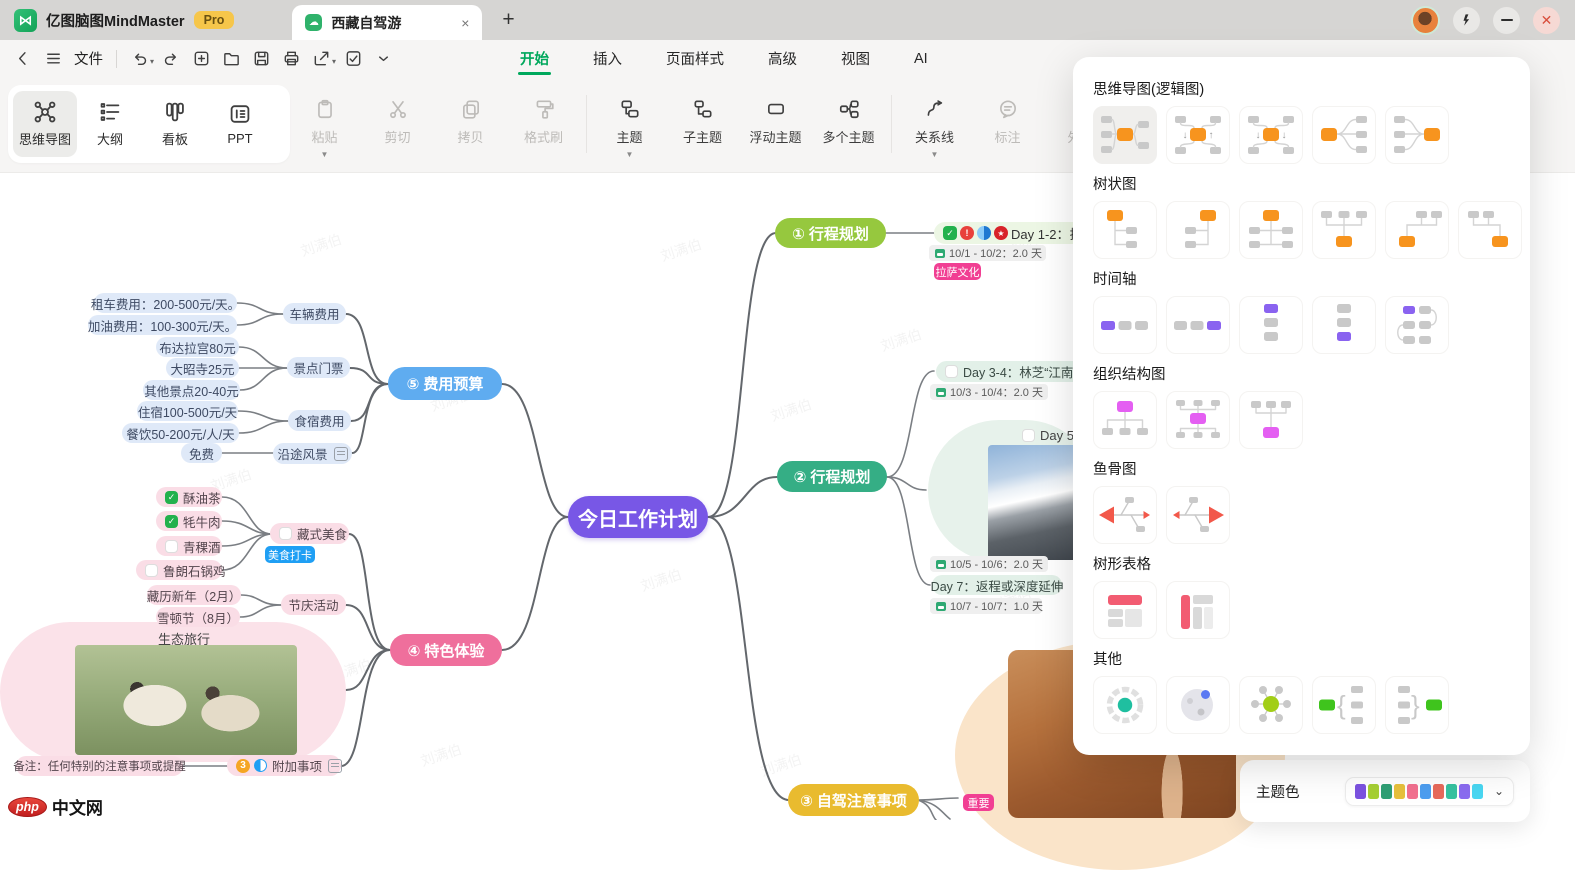  I want to click on layout-thumb-tree-down-both, so click(1271, 230).